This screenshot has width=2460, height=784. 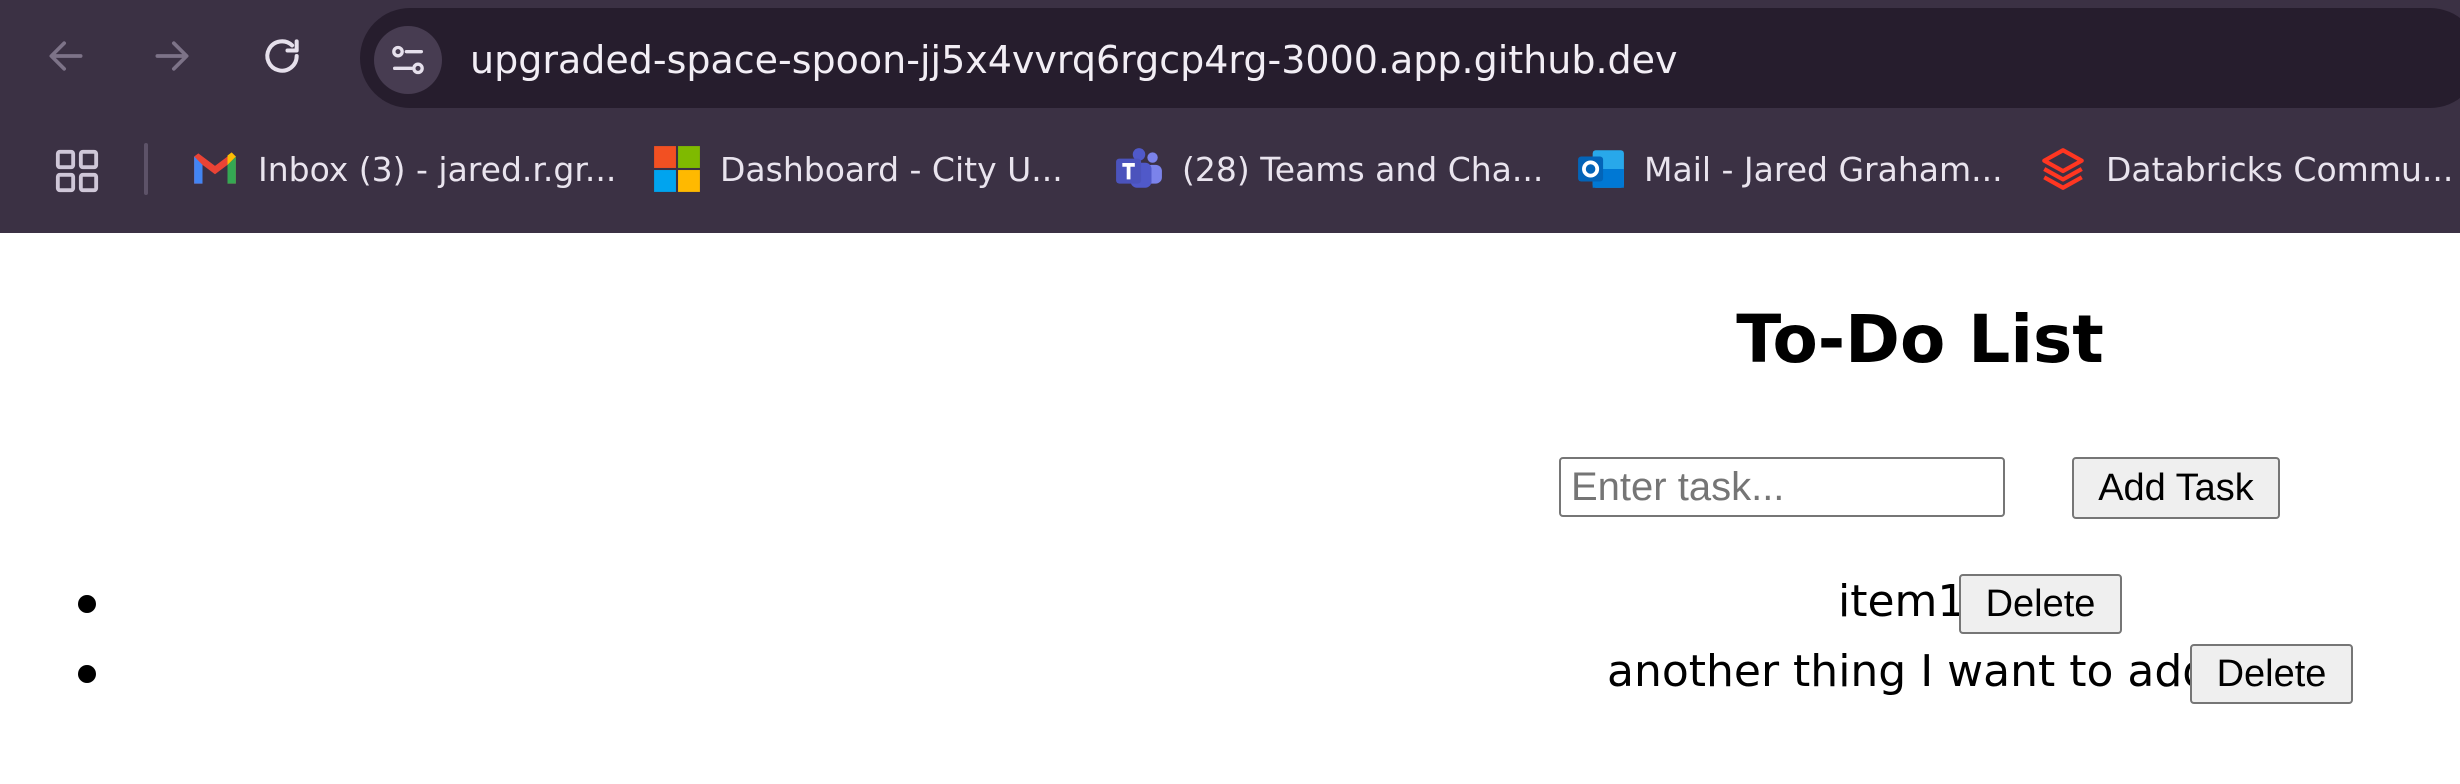 I want to click on list-item: item1 Delete, so click(x=1230, y=605).